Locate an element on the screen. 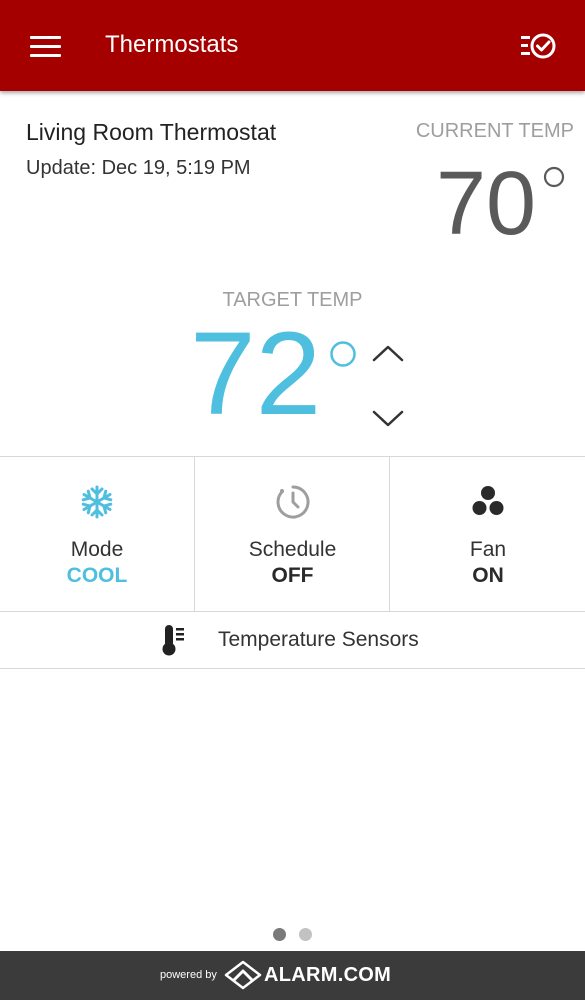 The image size is (585, 1000). mode-label: Mode is located at coordinates (97, 549).